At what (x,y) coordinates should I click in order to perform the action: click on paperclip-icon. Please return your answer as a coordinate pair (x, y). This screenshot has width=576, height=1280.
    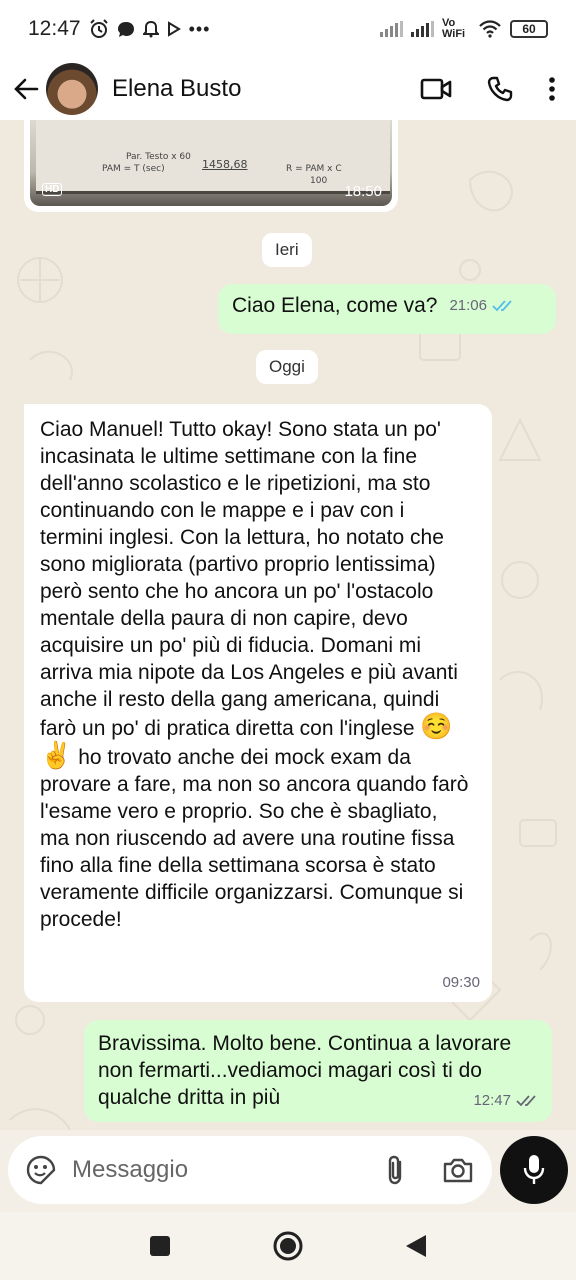
    Looking at the image, I should click on (395, 1170).